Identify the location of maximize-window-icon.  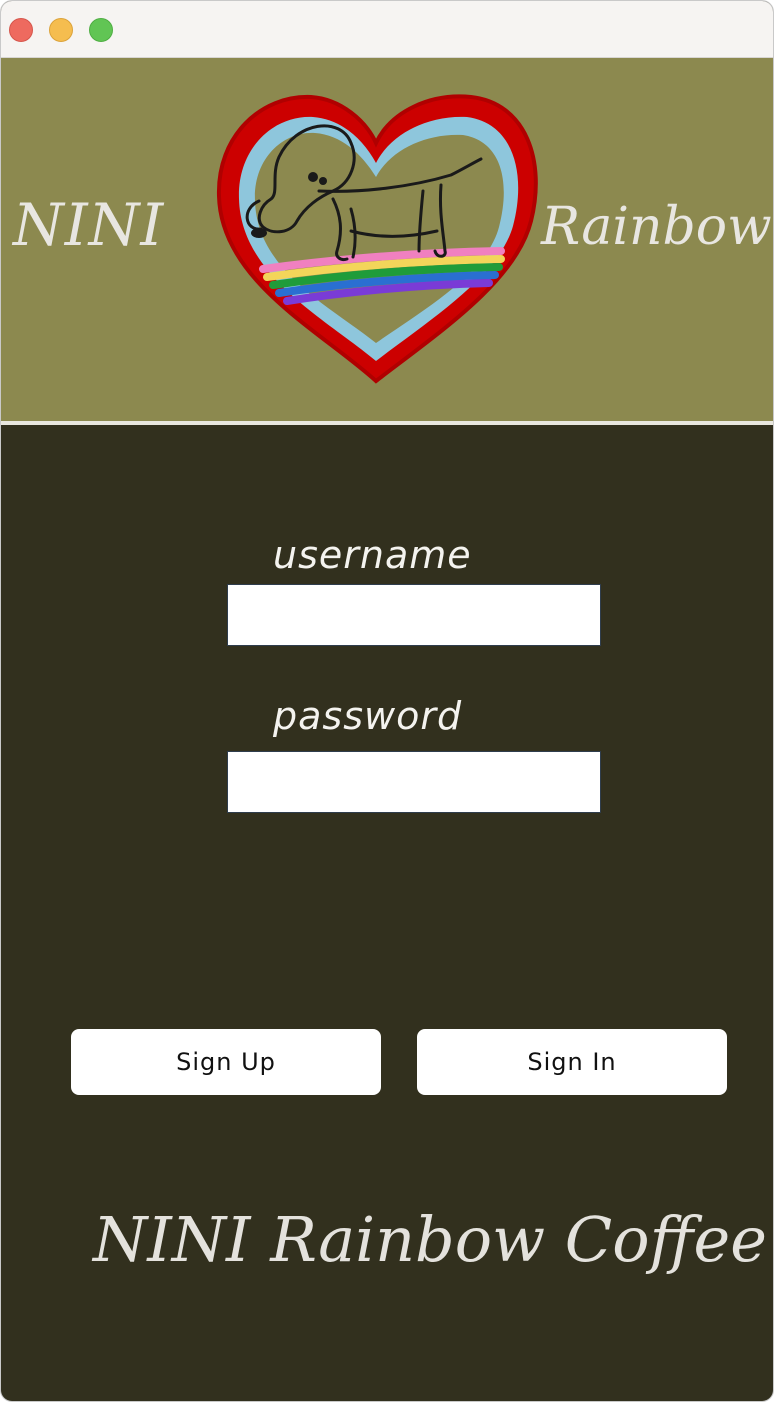
(101, 30).